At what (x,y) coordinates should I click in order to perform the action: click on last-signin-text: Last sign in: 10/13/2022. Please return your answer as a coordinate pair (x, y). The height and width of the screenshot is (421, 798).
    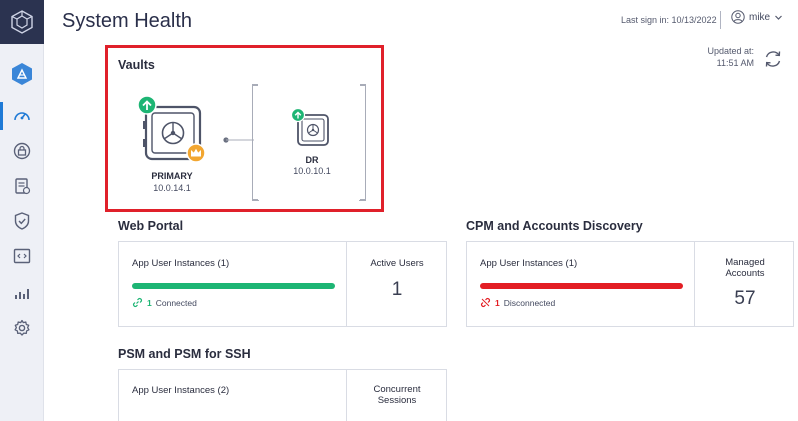
    Looking at the image, I should click on (669, 20).